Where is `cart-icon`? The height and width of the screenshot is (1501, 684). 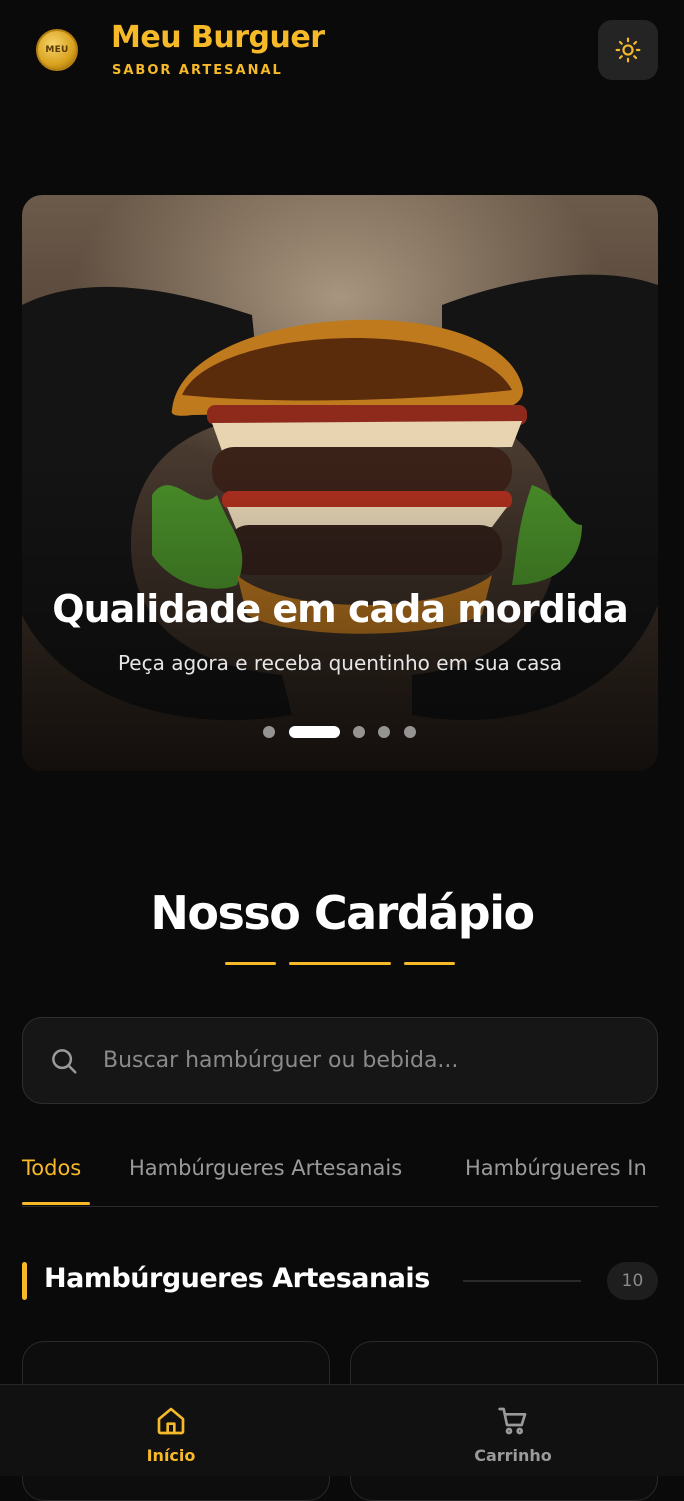 cart-icon is located at coordinates (512, 1421).